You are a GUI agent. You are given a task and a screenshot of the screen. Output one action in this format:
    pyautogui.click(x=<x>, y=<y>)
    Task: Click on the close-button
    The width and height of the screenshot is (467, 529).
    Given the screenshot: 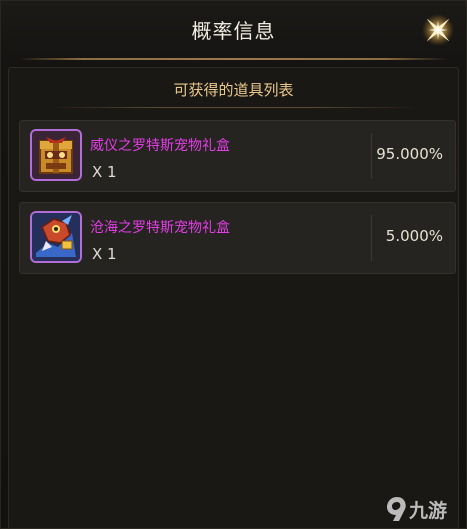 What is the action you would take?
    pyautogui.click(x=438, y=30)
    